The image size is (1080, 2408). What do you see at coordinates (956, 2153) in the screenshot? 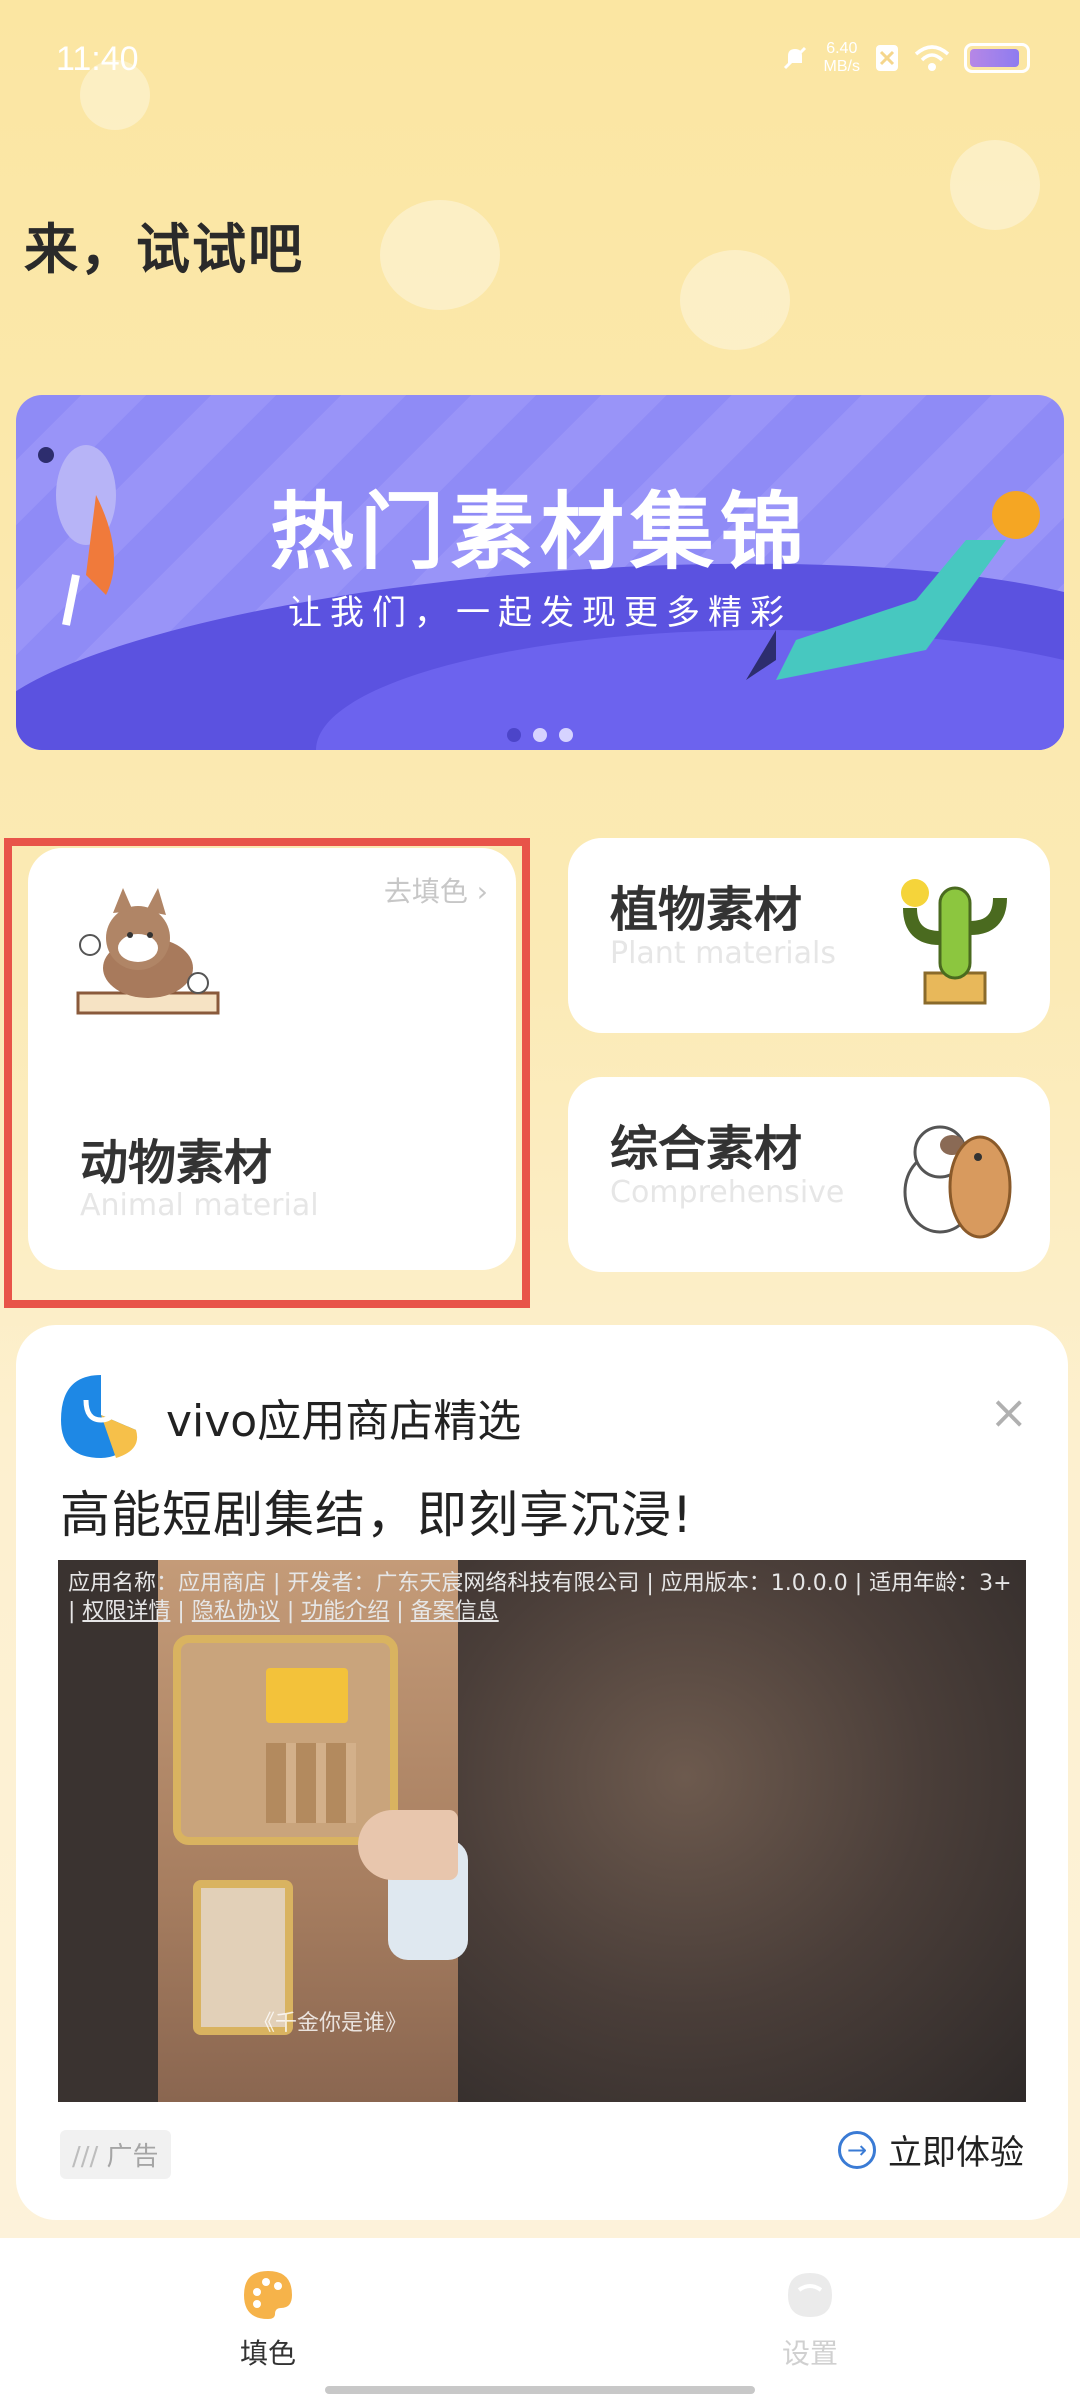
I see `try-now-label: 立即体验` at bounding box center [956, 2153].